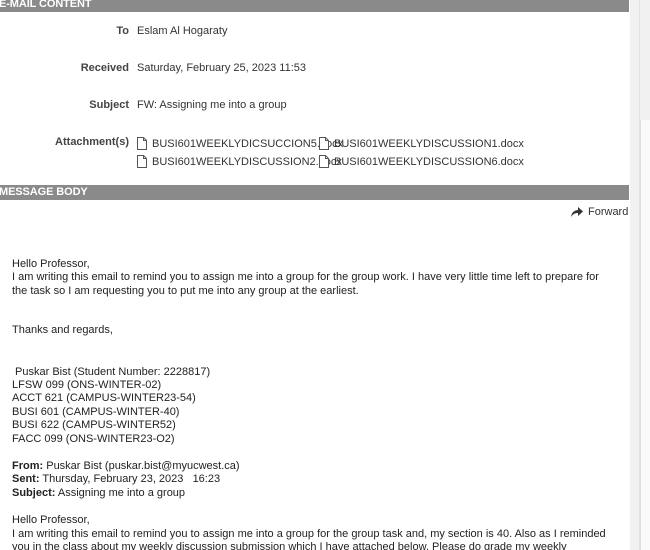 The width and height of the screenshot is (650, 550). Describe the element at coordinates (51, 520) in the screenshot. I see `forwarded-greeting: Hello Professor,` at that location.